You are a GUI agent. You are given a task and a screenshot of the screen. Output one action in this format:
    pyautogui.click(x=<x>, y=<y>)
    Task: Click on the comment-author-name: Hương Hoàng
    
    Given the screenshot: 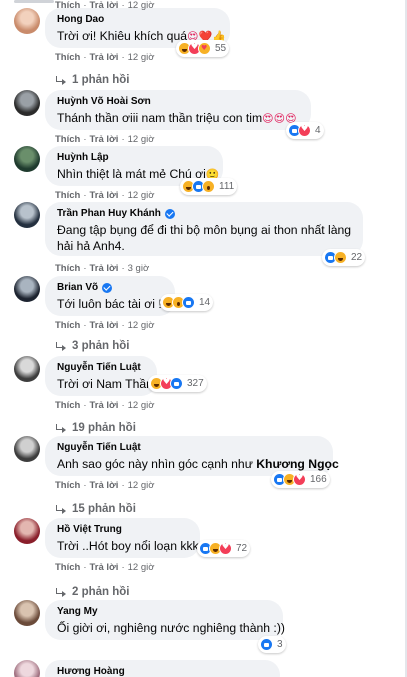 What is the action you would take?
    pyautogui.click(x=91, y=671)
    